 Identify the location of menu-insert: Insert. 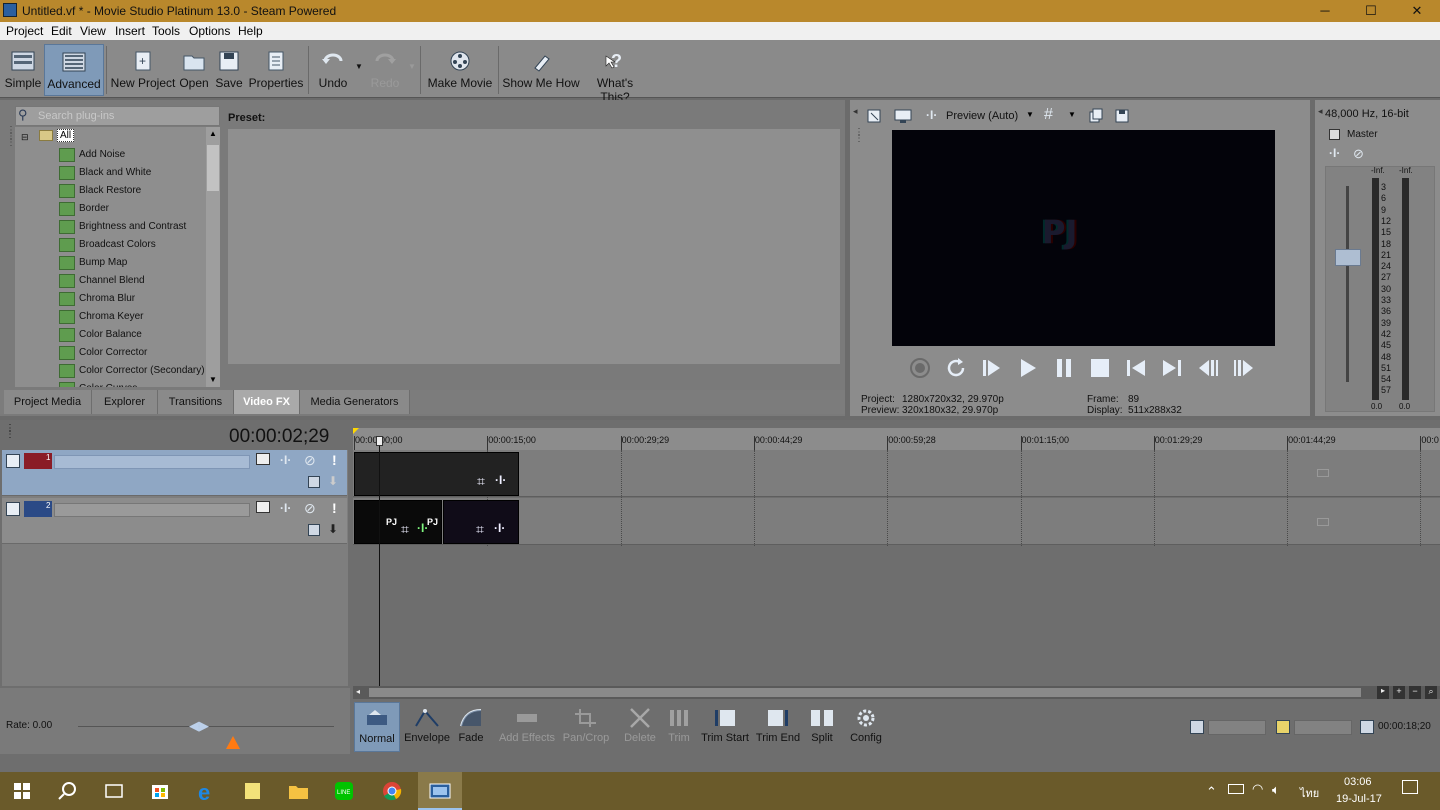
(130, 31).